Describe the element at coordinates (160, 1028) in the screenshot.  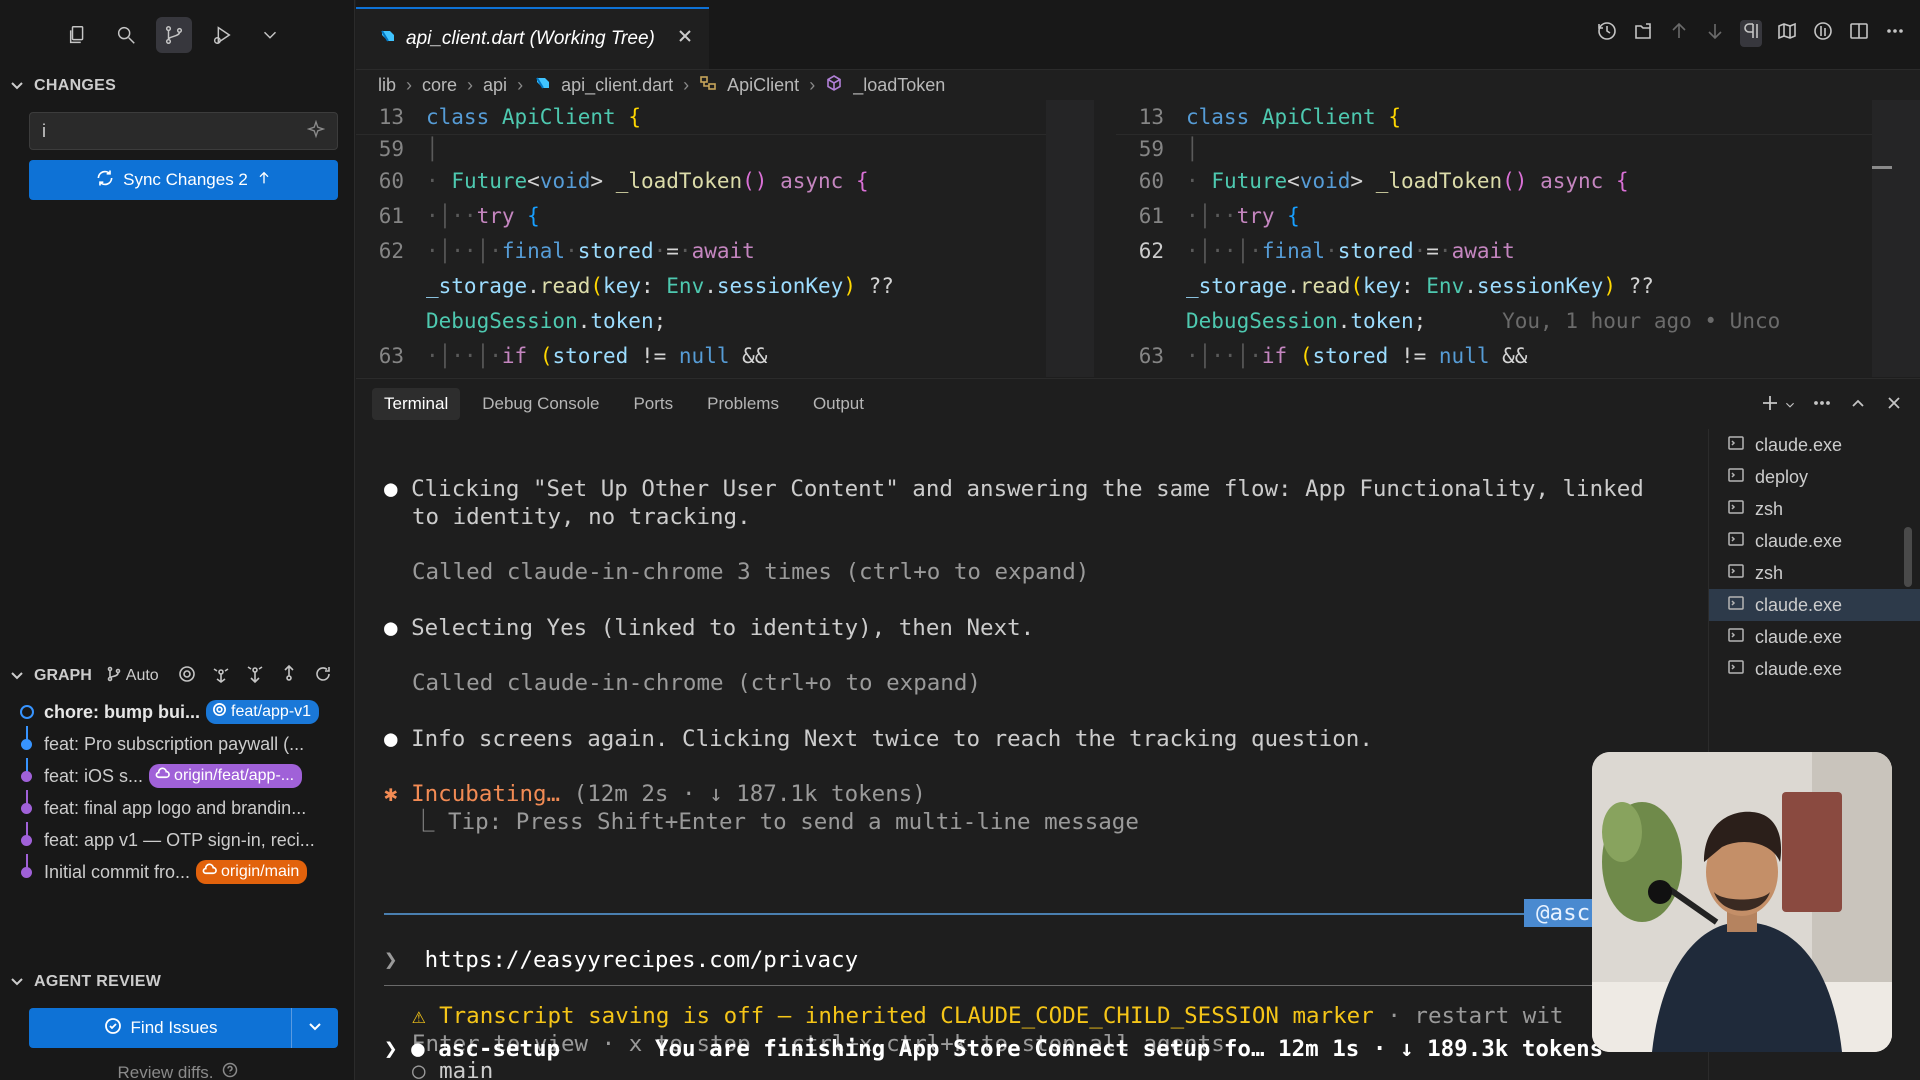
I see `find-issues-button: Find Issues` at that location.